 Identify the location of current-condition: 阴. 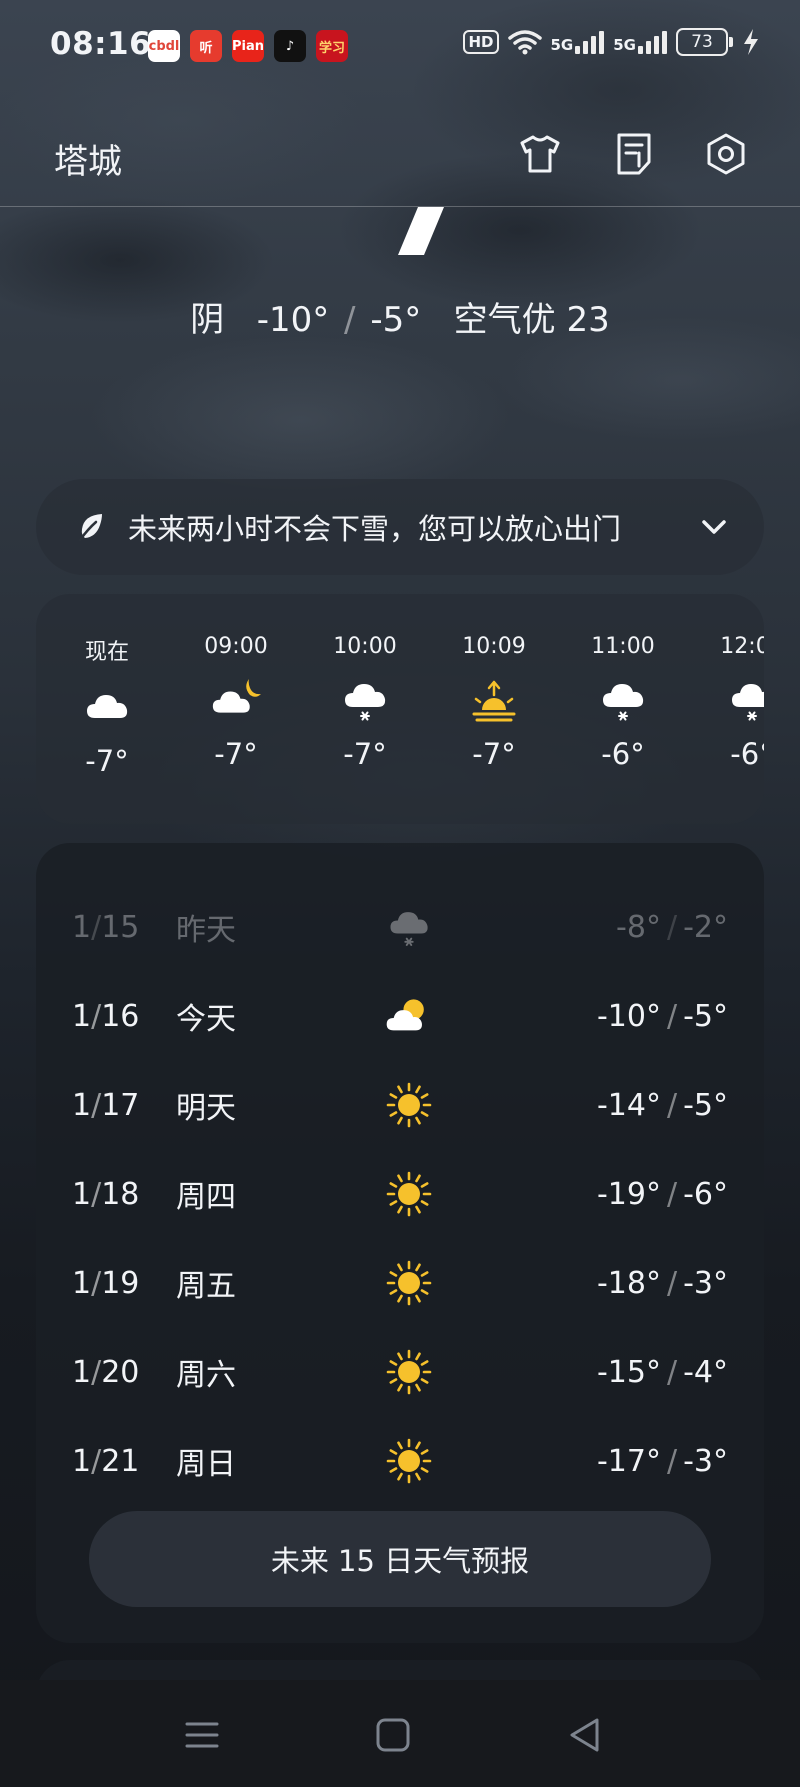
(207, 320).